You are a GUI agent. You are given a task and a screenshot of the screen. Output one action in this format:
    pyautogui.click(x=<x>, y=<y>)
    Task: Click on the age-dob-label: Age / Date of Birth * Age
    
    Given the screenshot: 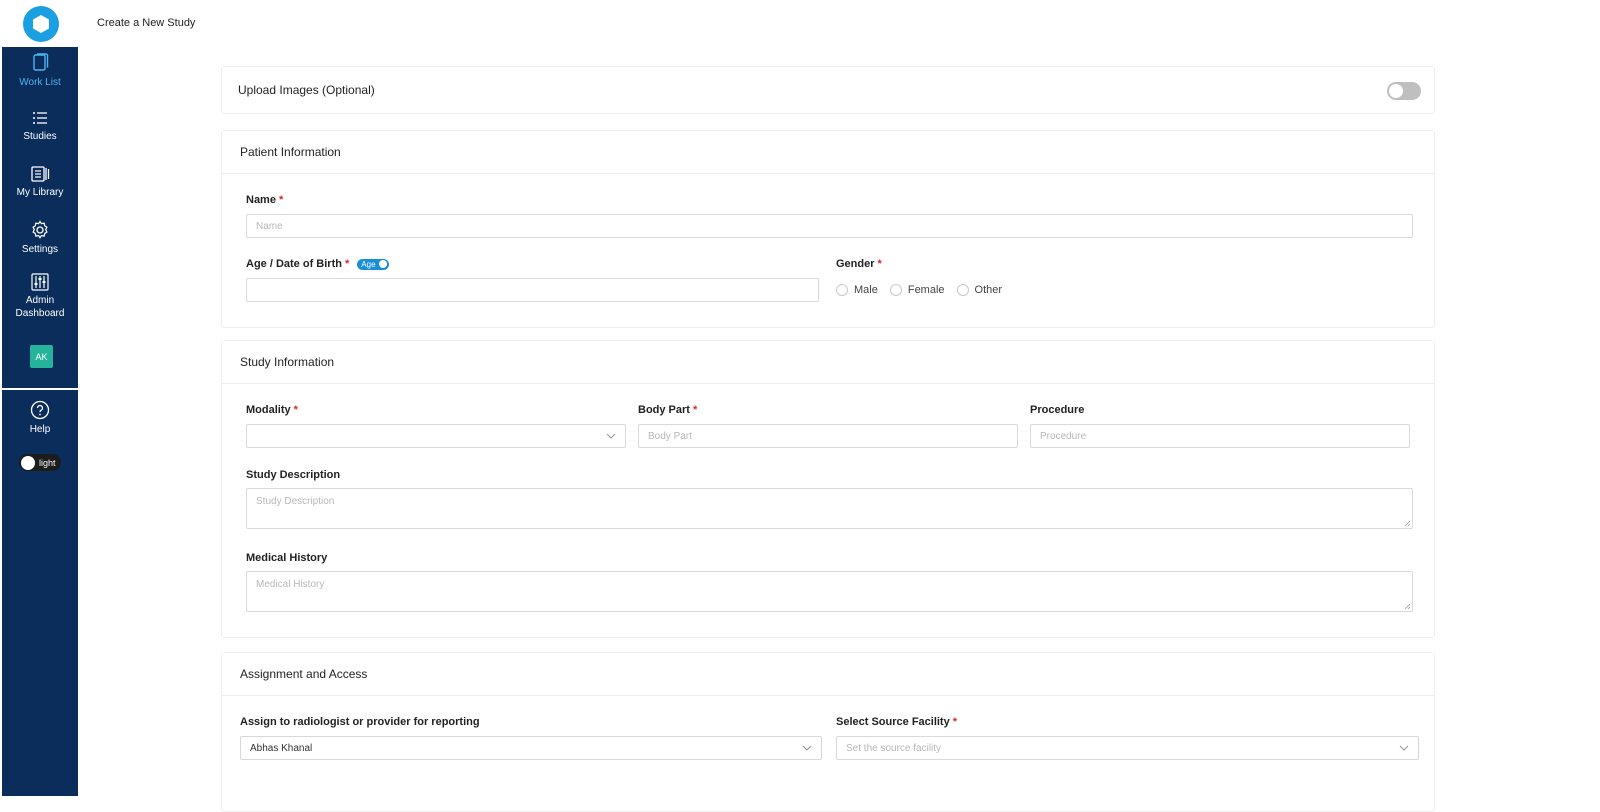 What is the action you would take?
    pyautogui.click(x=317, y=264)
    